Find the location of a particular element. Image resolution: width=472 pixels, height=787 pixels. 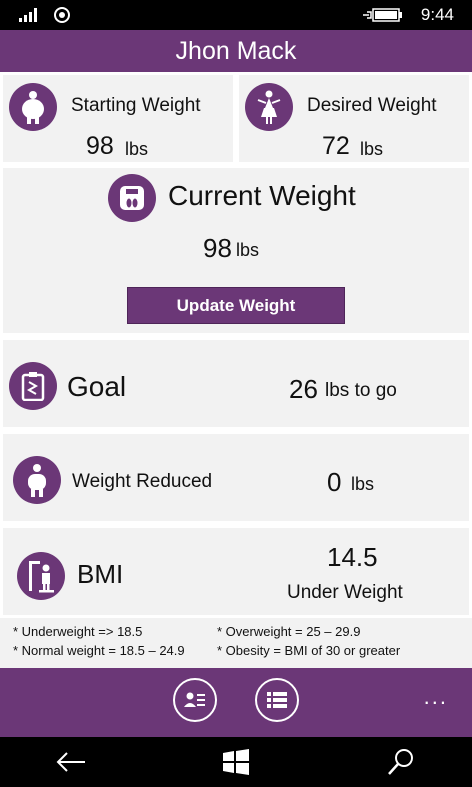

page-title: Jhon Mack is located at coordinates (236, 50).